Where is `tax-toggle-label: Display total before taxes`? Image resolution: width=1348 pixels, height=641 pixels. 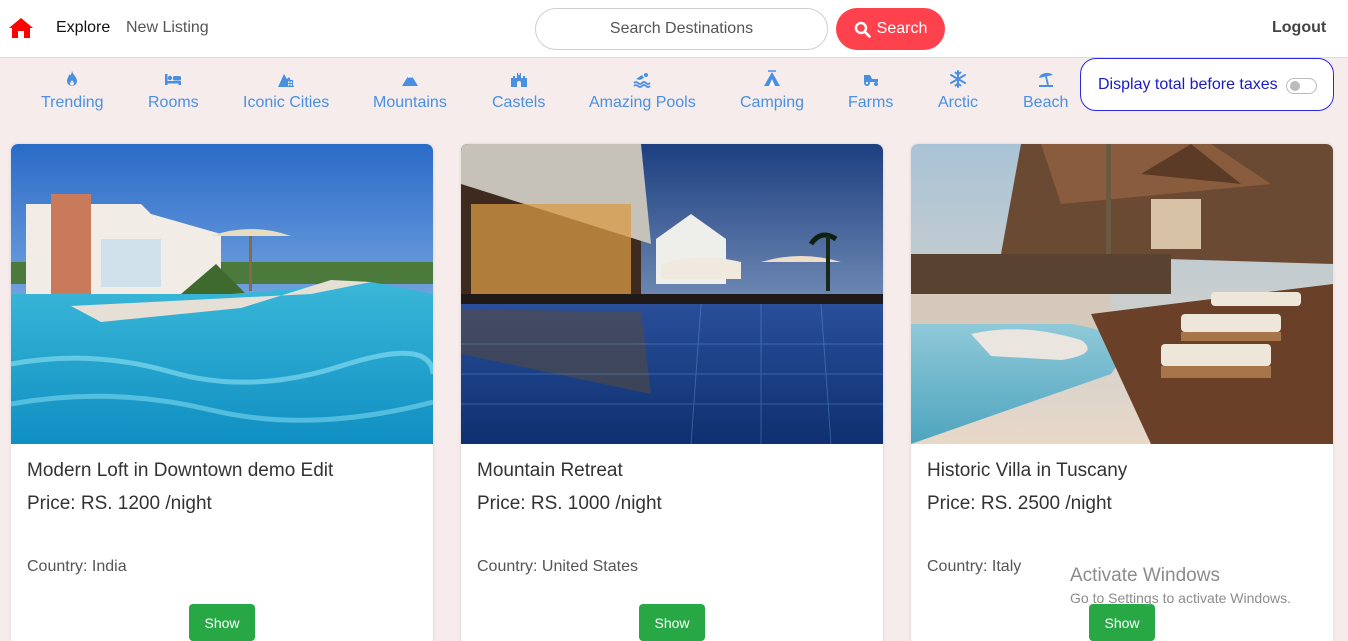
tax-toggle-label: Display total before taxes is located at coordinates (1188, 84).